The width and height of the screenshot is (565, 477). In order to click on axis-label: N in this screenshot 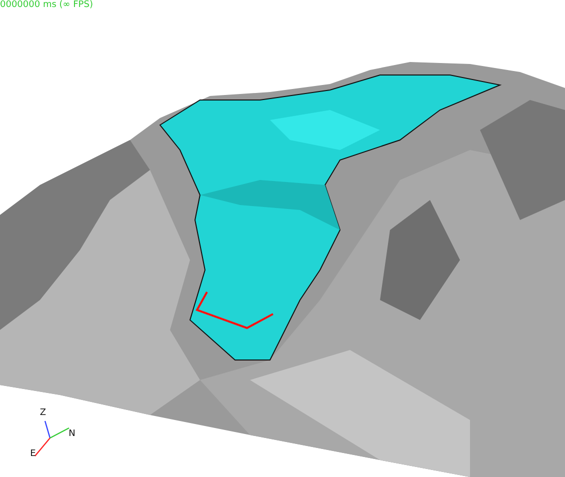, I will do `click(72, 434)`.